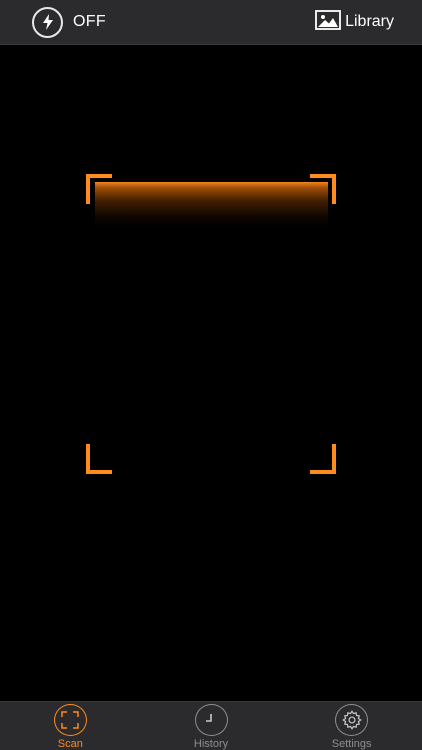  I want to click on scan-frame-corner-bottom-left, so click(99, 459).